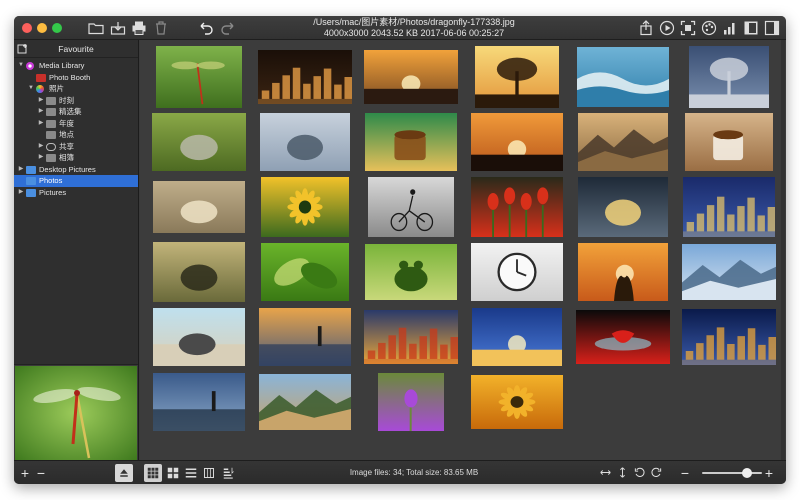  What do you see at coordinates (206, 28) in the screenshot?
I see `undo-icon` at bounding box center [206, 28].